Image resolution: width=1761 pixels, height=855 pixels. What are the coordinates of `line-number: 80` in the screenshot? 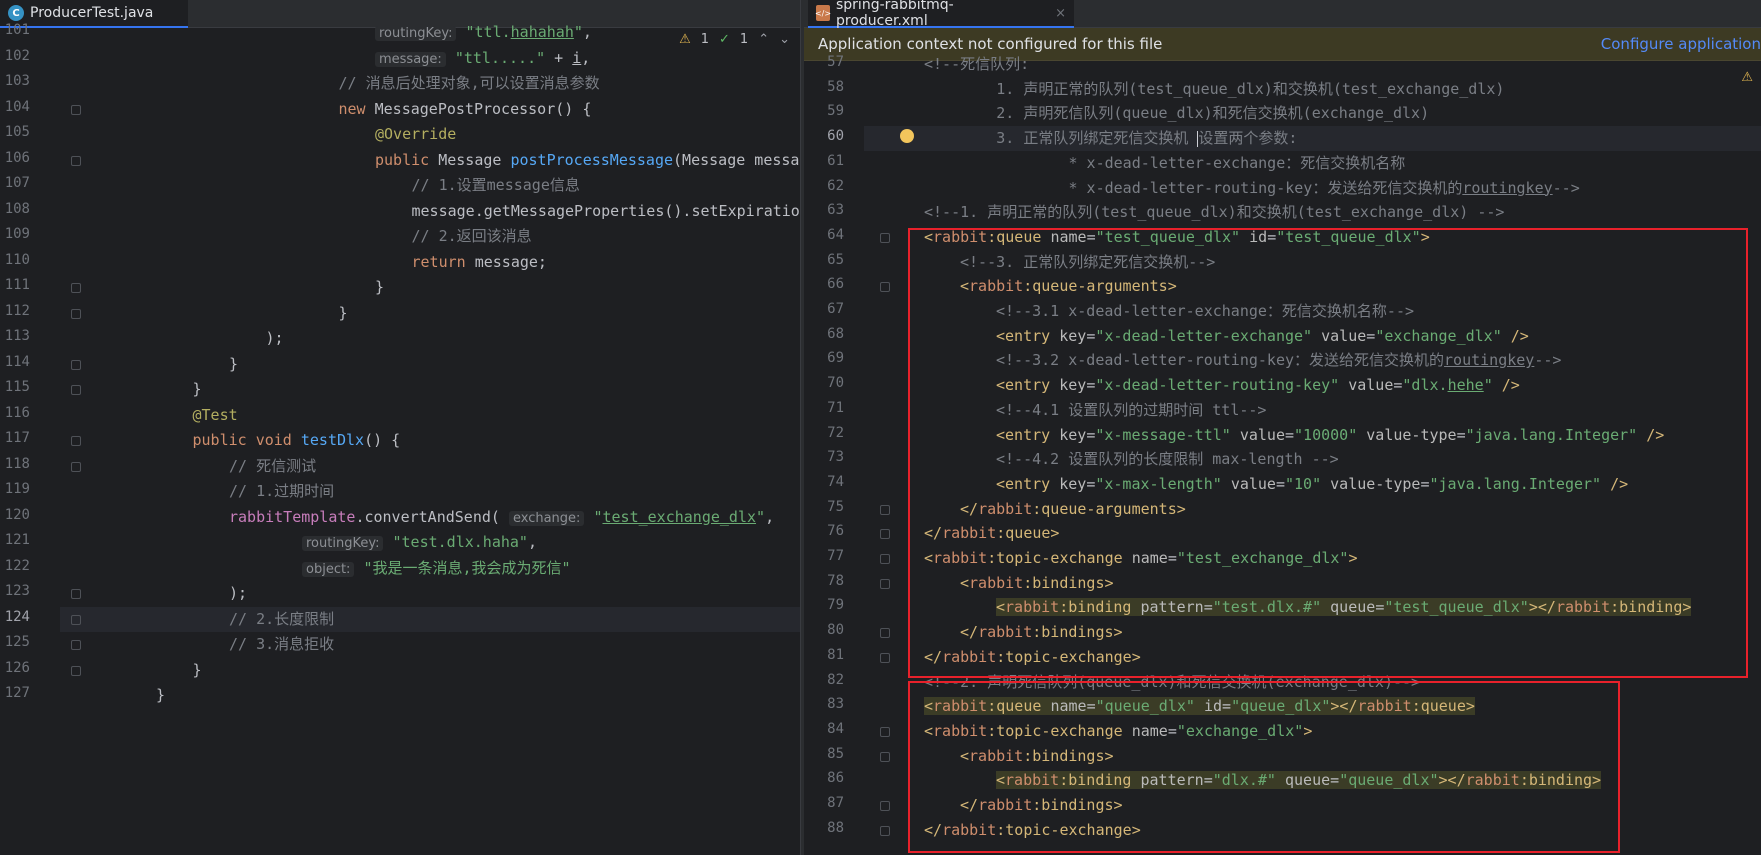 It's located at (835, 630).